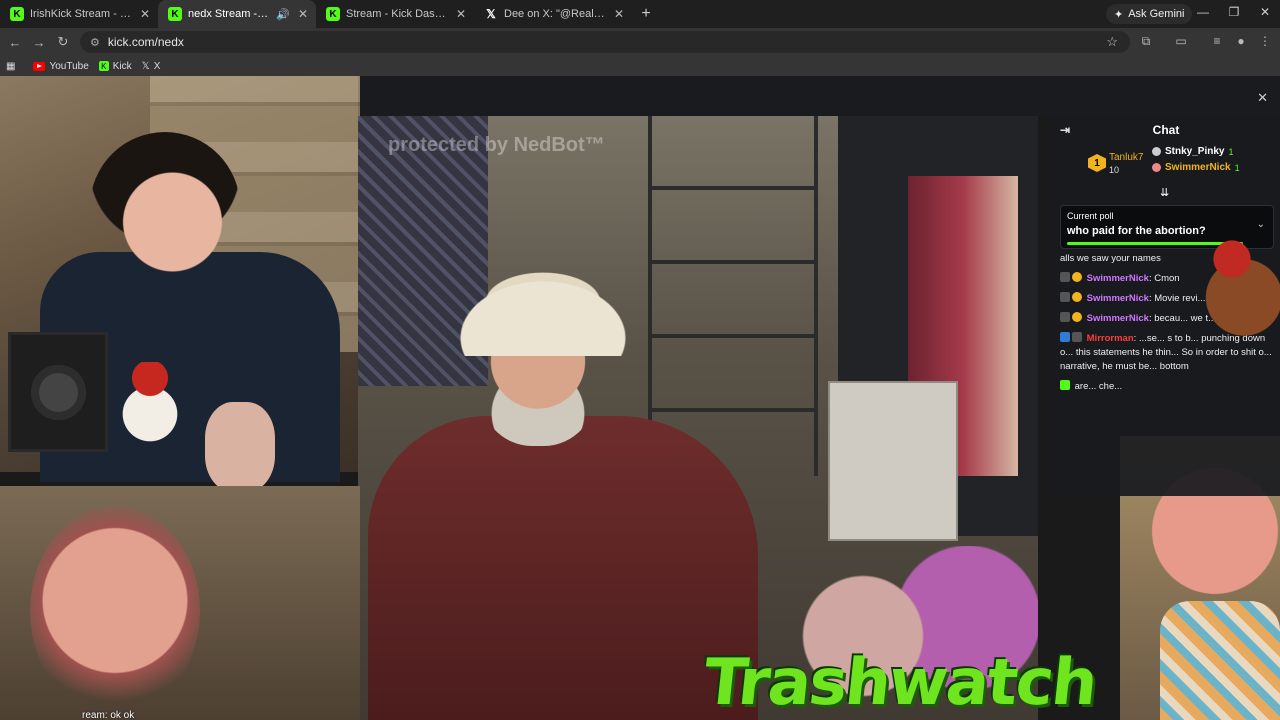 The image size is (1280, 720). What do you see at coordinates (1126, 157) in the screenshot?
I see `gifter-name: Tanluk7` at bounding box center [1126, 157].